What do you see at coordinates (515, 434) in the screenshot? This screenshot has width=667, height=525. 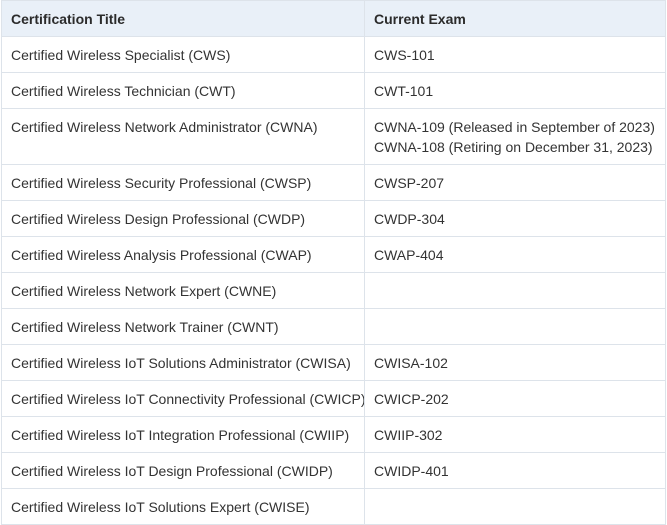 I see `current-exam-cell: CWIIP-302` at bounding box center [515, 434].